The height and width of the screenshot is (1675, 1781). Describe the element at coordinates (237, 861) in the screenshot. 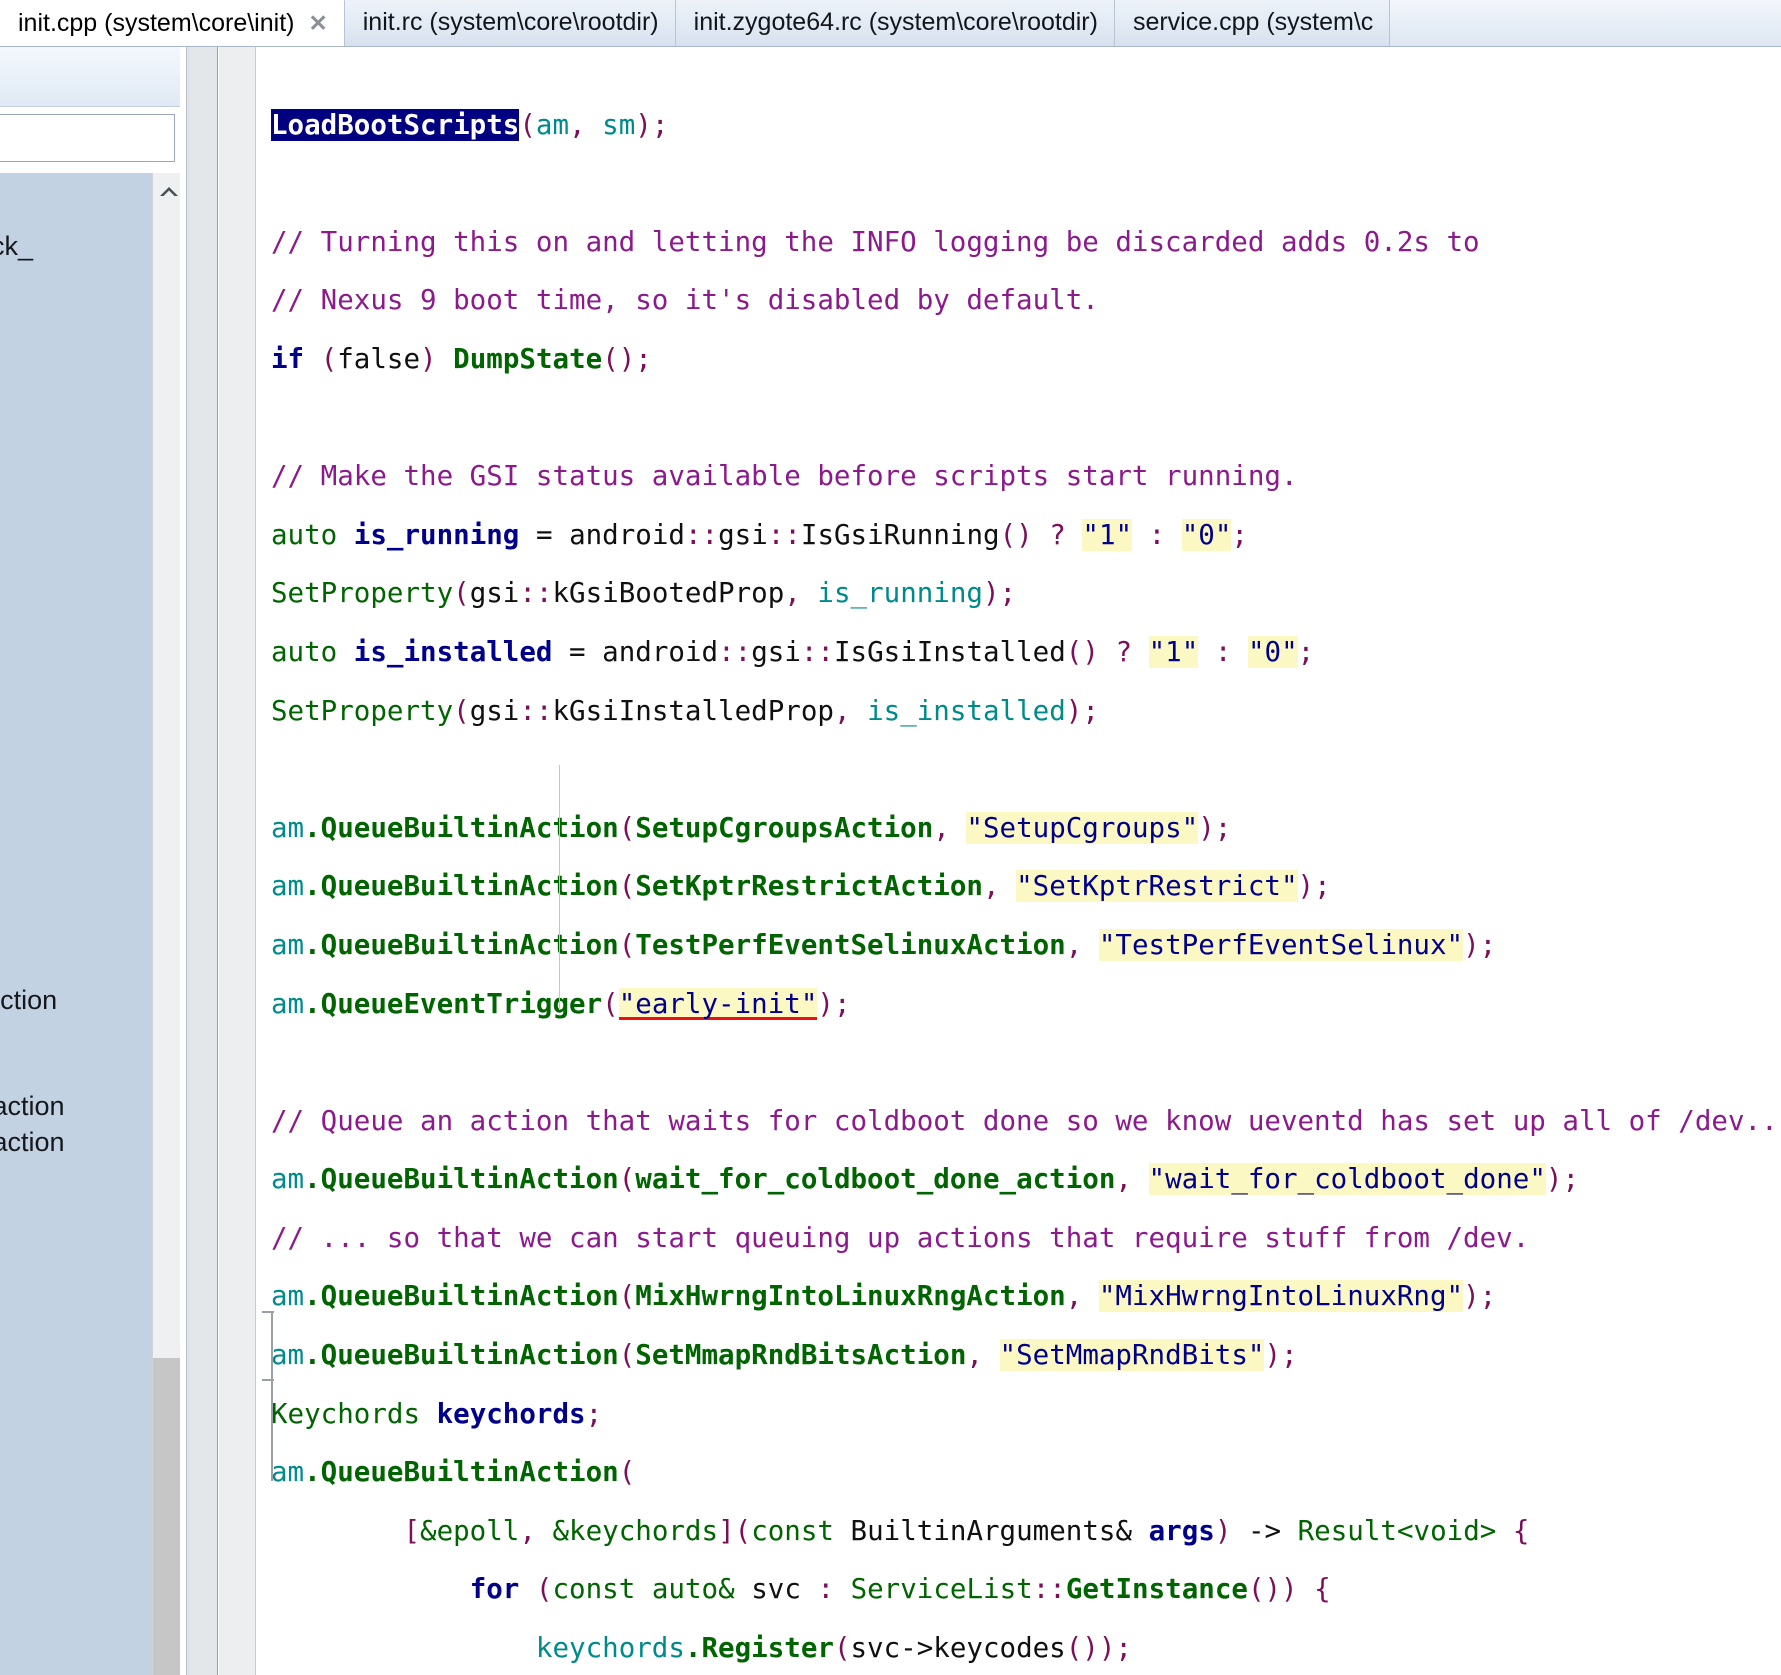

I see `editor-fold-gutter` at that location.